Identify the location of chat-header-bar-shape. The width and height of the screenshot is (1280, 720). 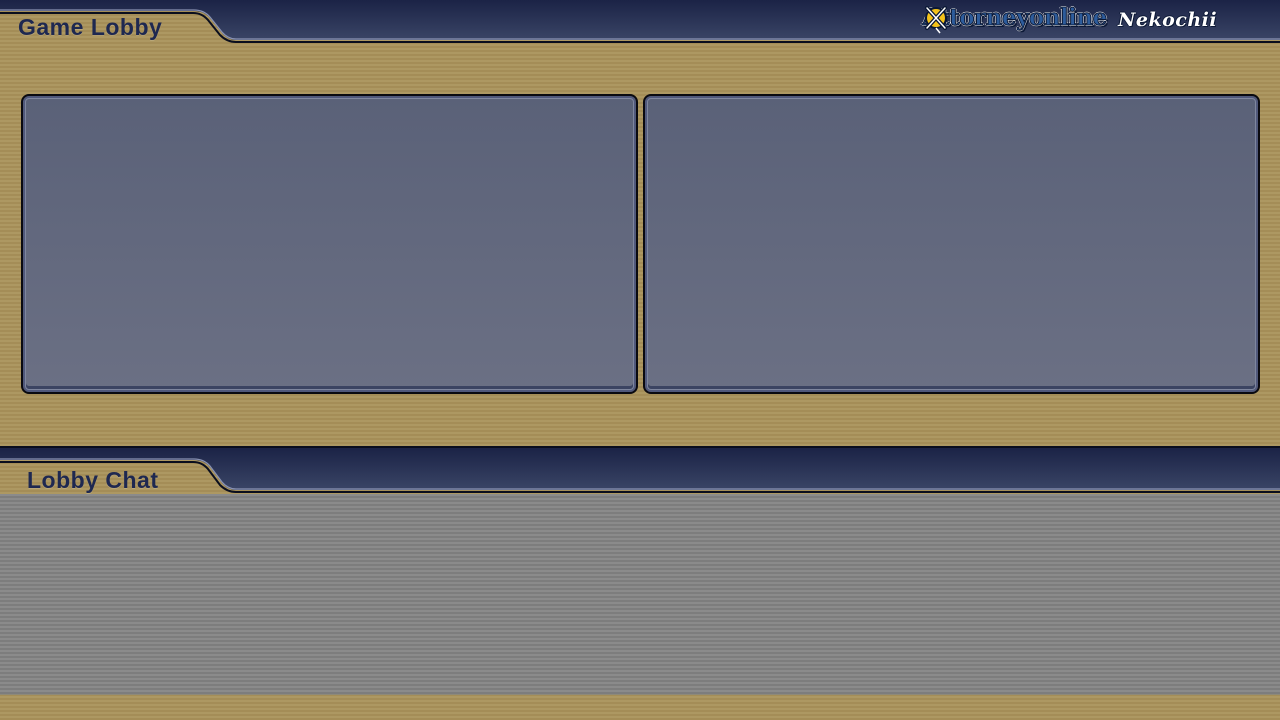
(640, 469).